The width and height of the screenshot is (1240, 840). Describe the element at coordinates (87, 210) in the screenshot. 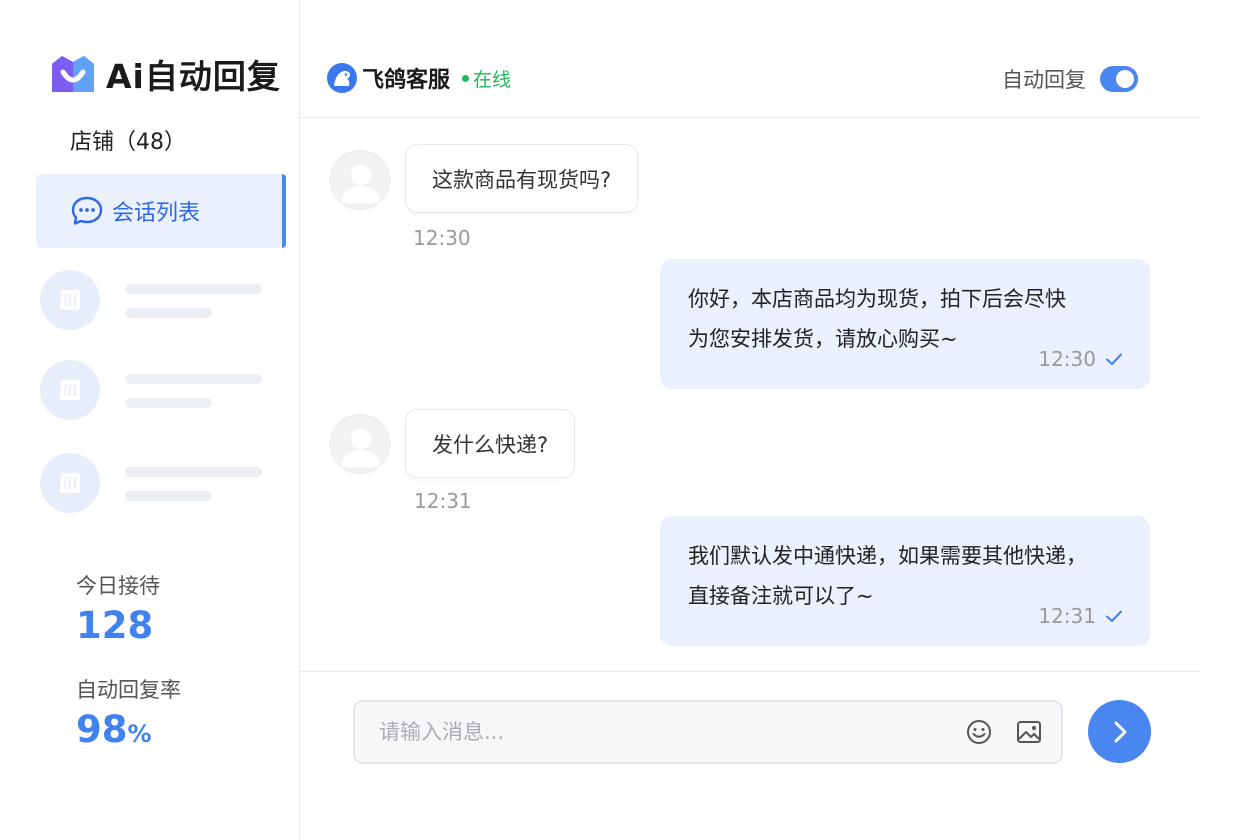

I see `chat-bubble-icon` at that location.